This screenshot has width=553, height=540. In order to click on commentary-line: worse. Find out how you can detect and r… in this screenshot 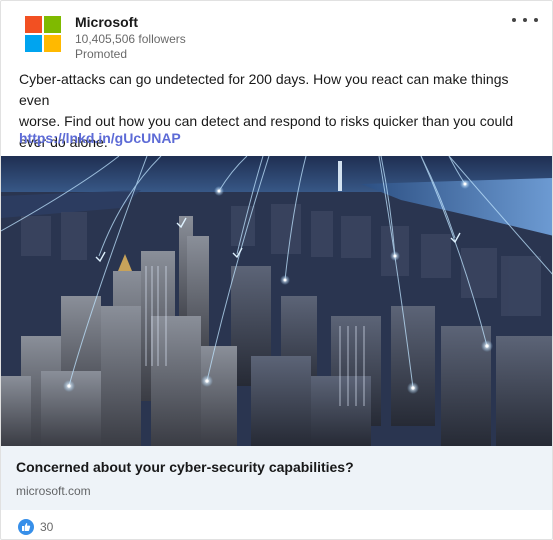, I will do `click(266, 121)`.